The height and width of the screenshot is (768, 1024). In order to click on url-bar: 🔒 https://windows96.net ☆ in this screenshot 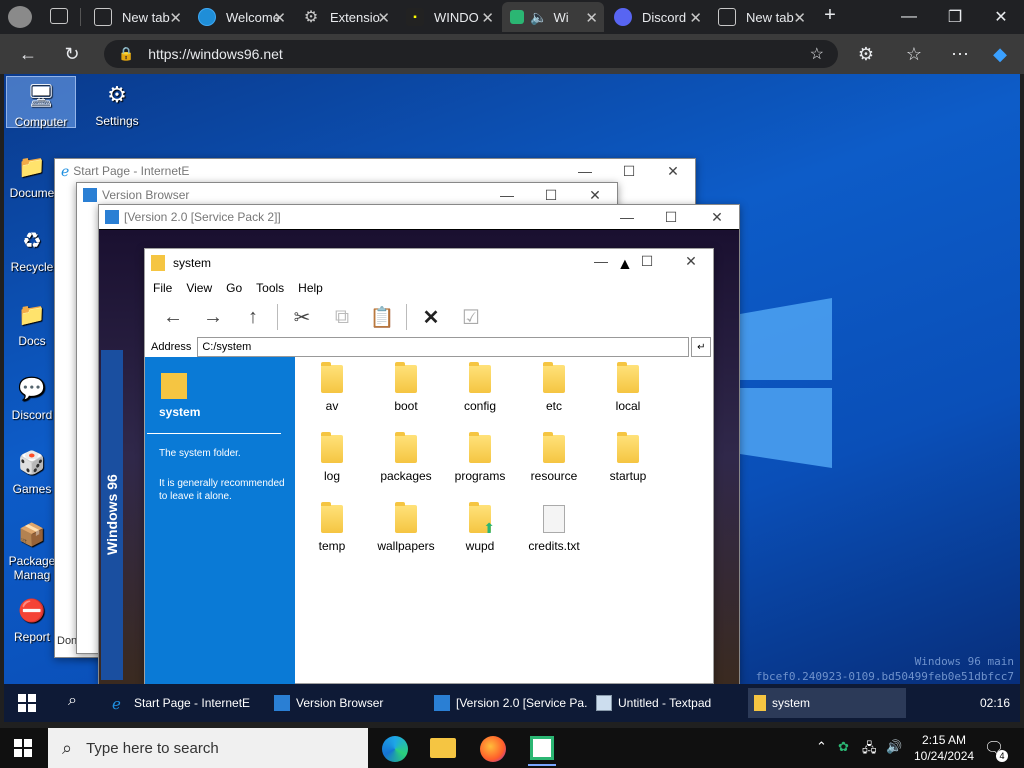, I will do `click(471, 54)`.